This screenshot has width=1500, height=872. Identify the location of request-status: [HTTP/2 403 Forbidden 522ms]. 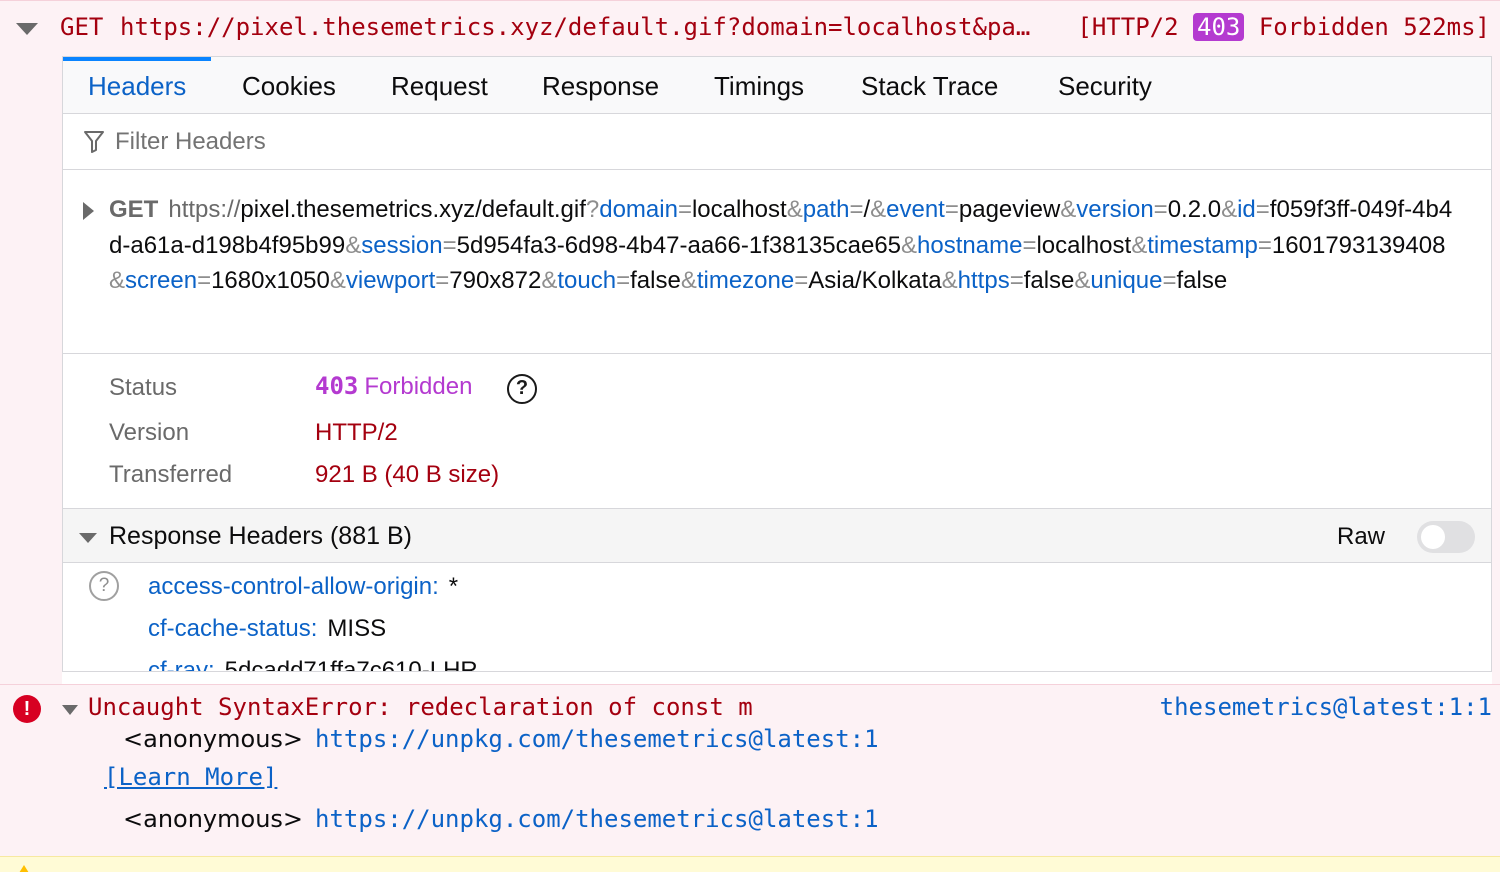
(1283, 27).